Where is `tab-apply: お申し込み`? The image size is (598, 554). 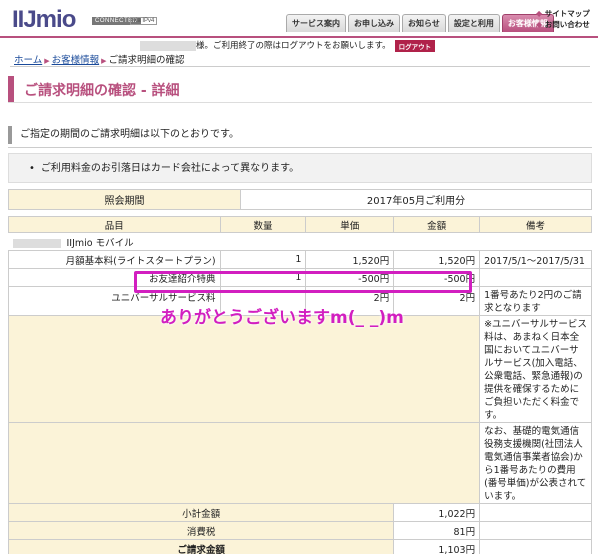 tab-apply: お申し込み is located at coordinates (374, 23).